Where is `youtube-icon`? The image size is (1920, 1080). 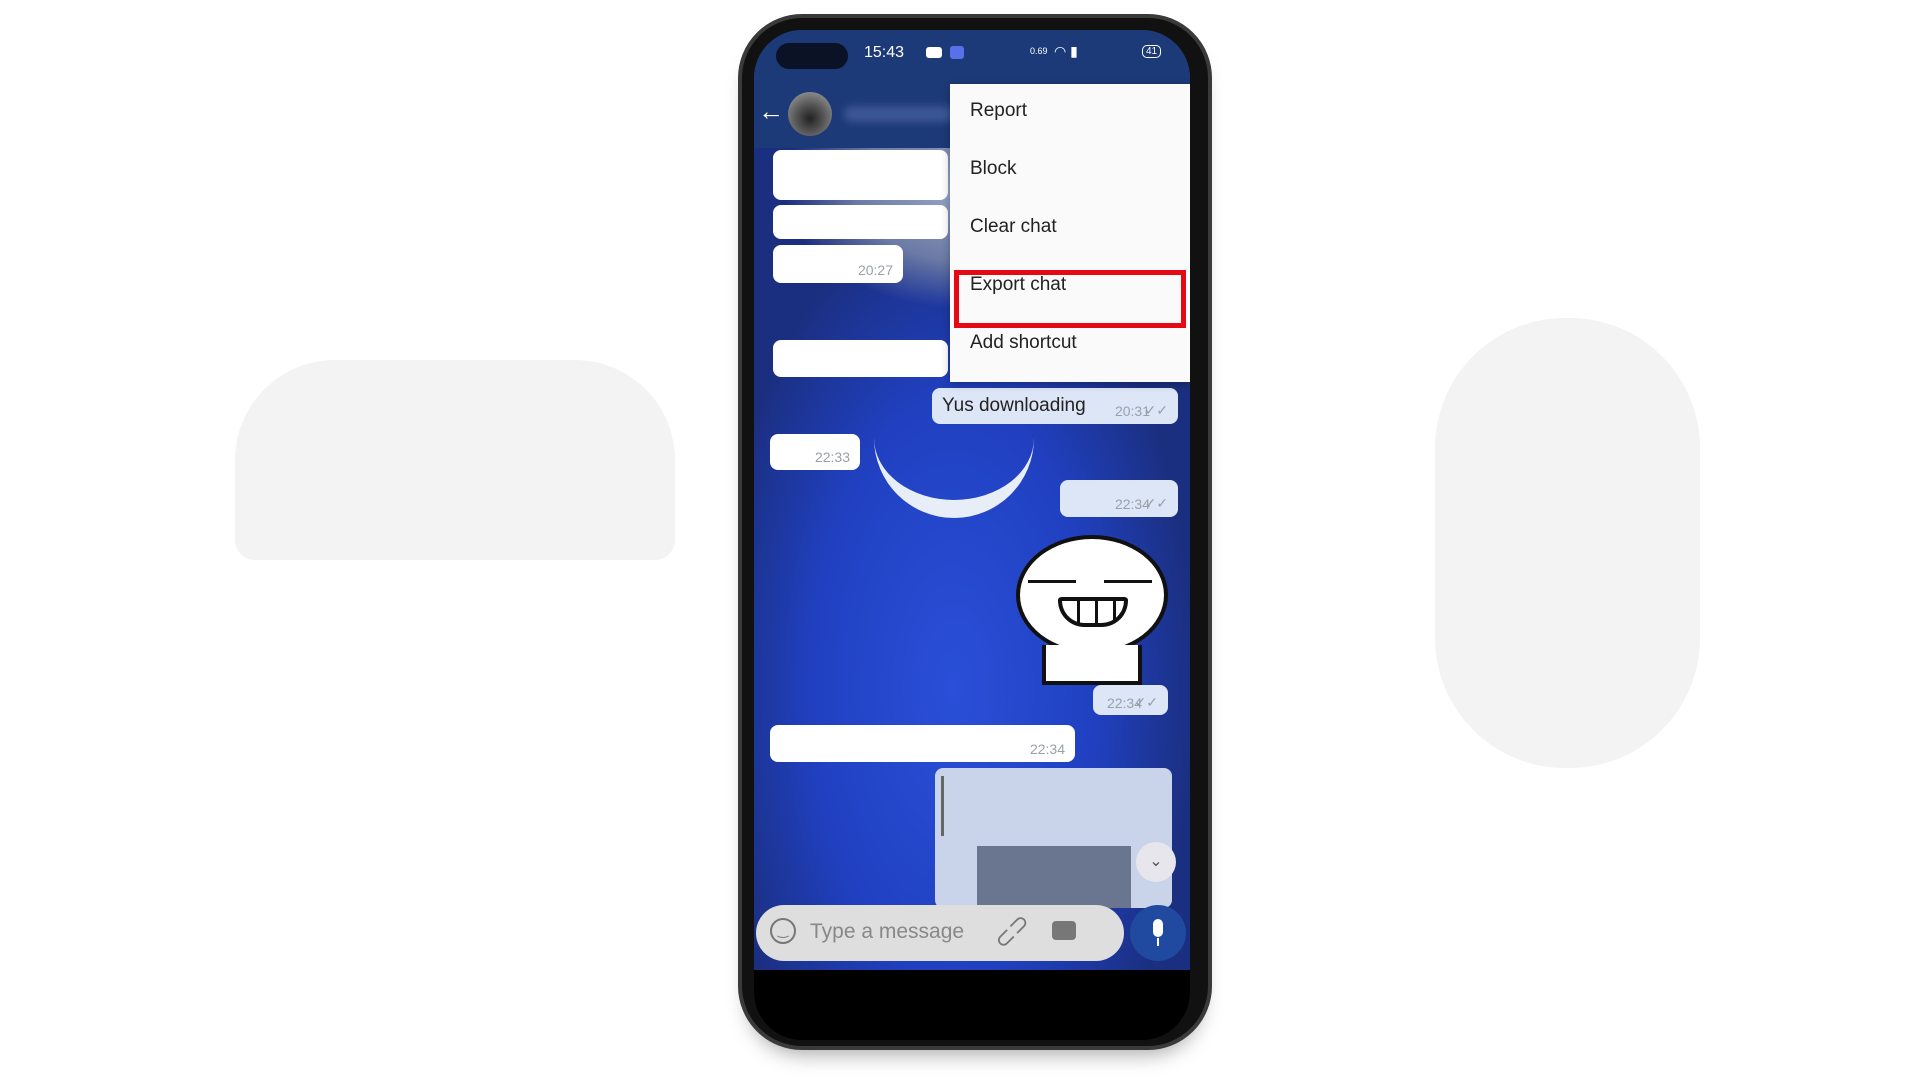 youtube-icon is located at coordinates (934, 52).